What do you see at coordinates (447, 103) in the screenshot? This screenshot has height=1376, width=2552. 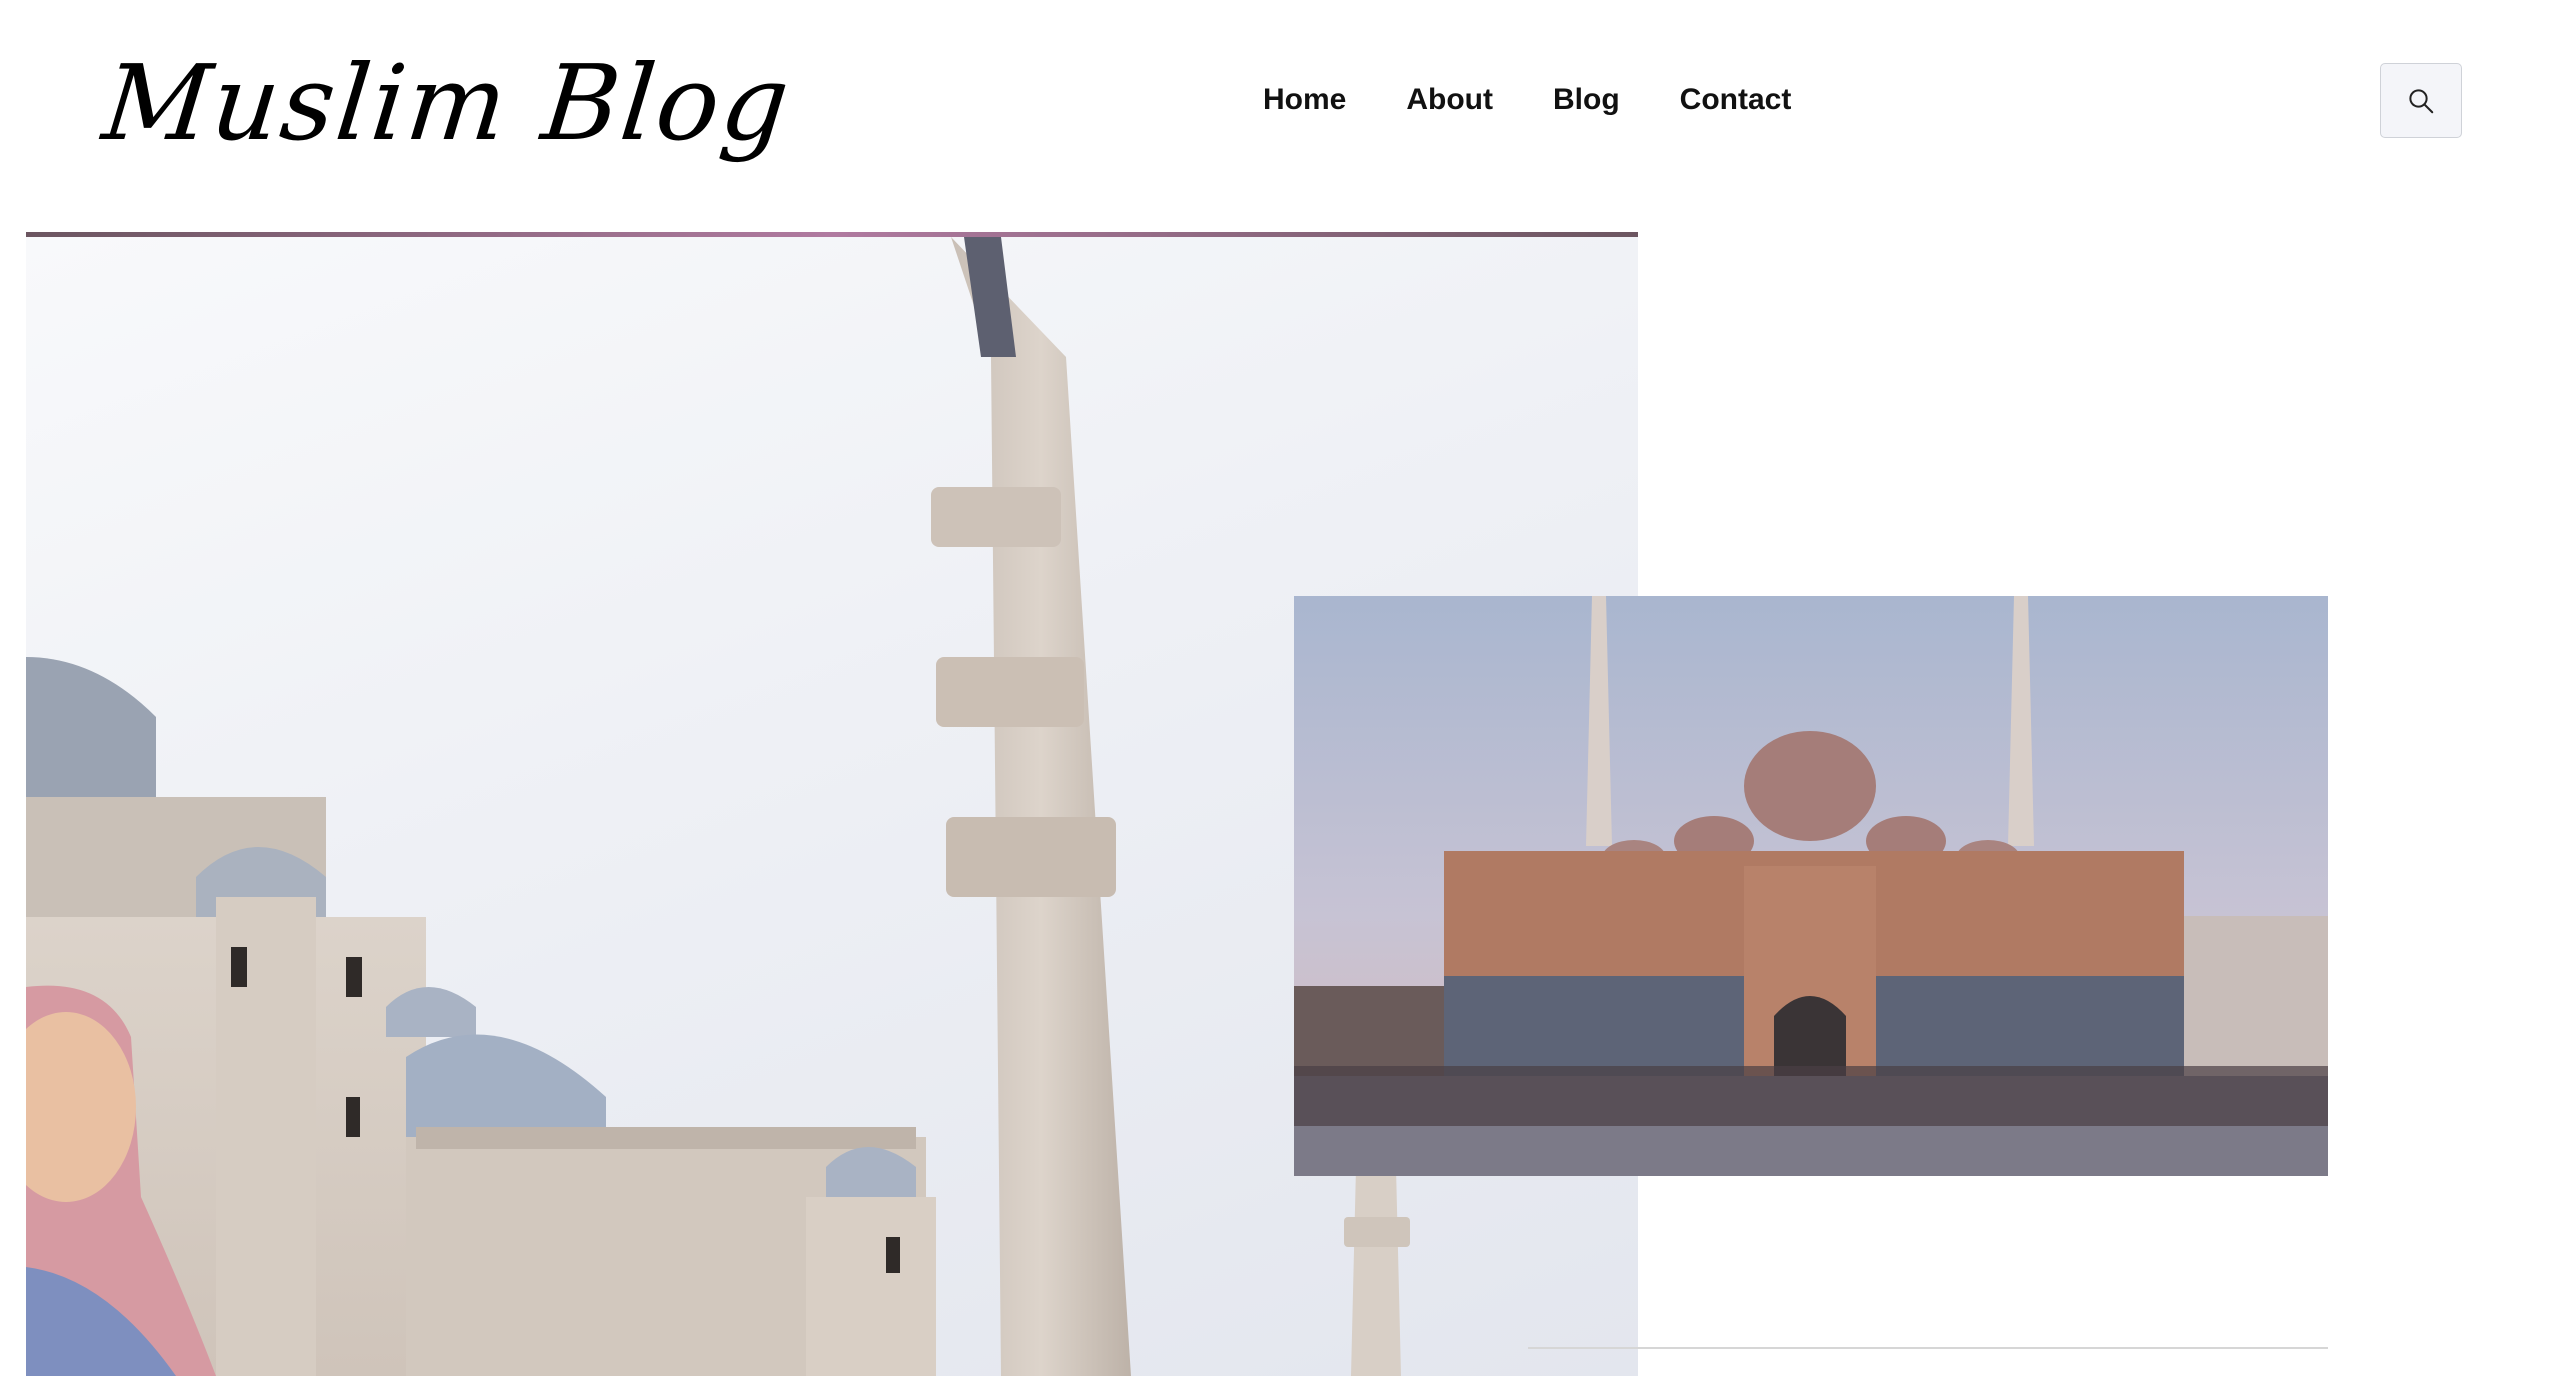 I see `site-logo: Muslim Blog` at bounding box center [447, 103].